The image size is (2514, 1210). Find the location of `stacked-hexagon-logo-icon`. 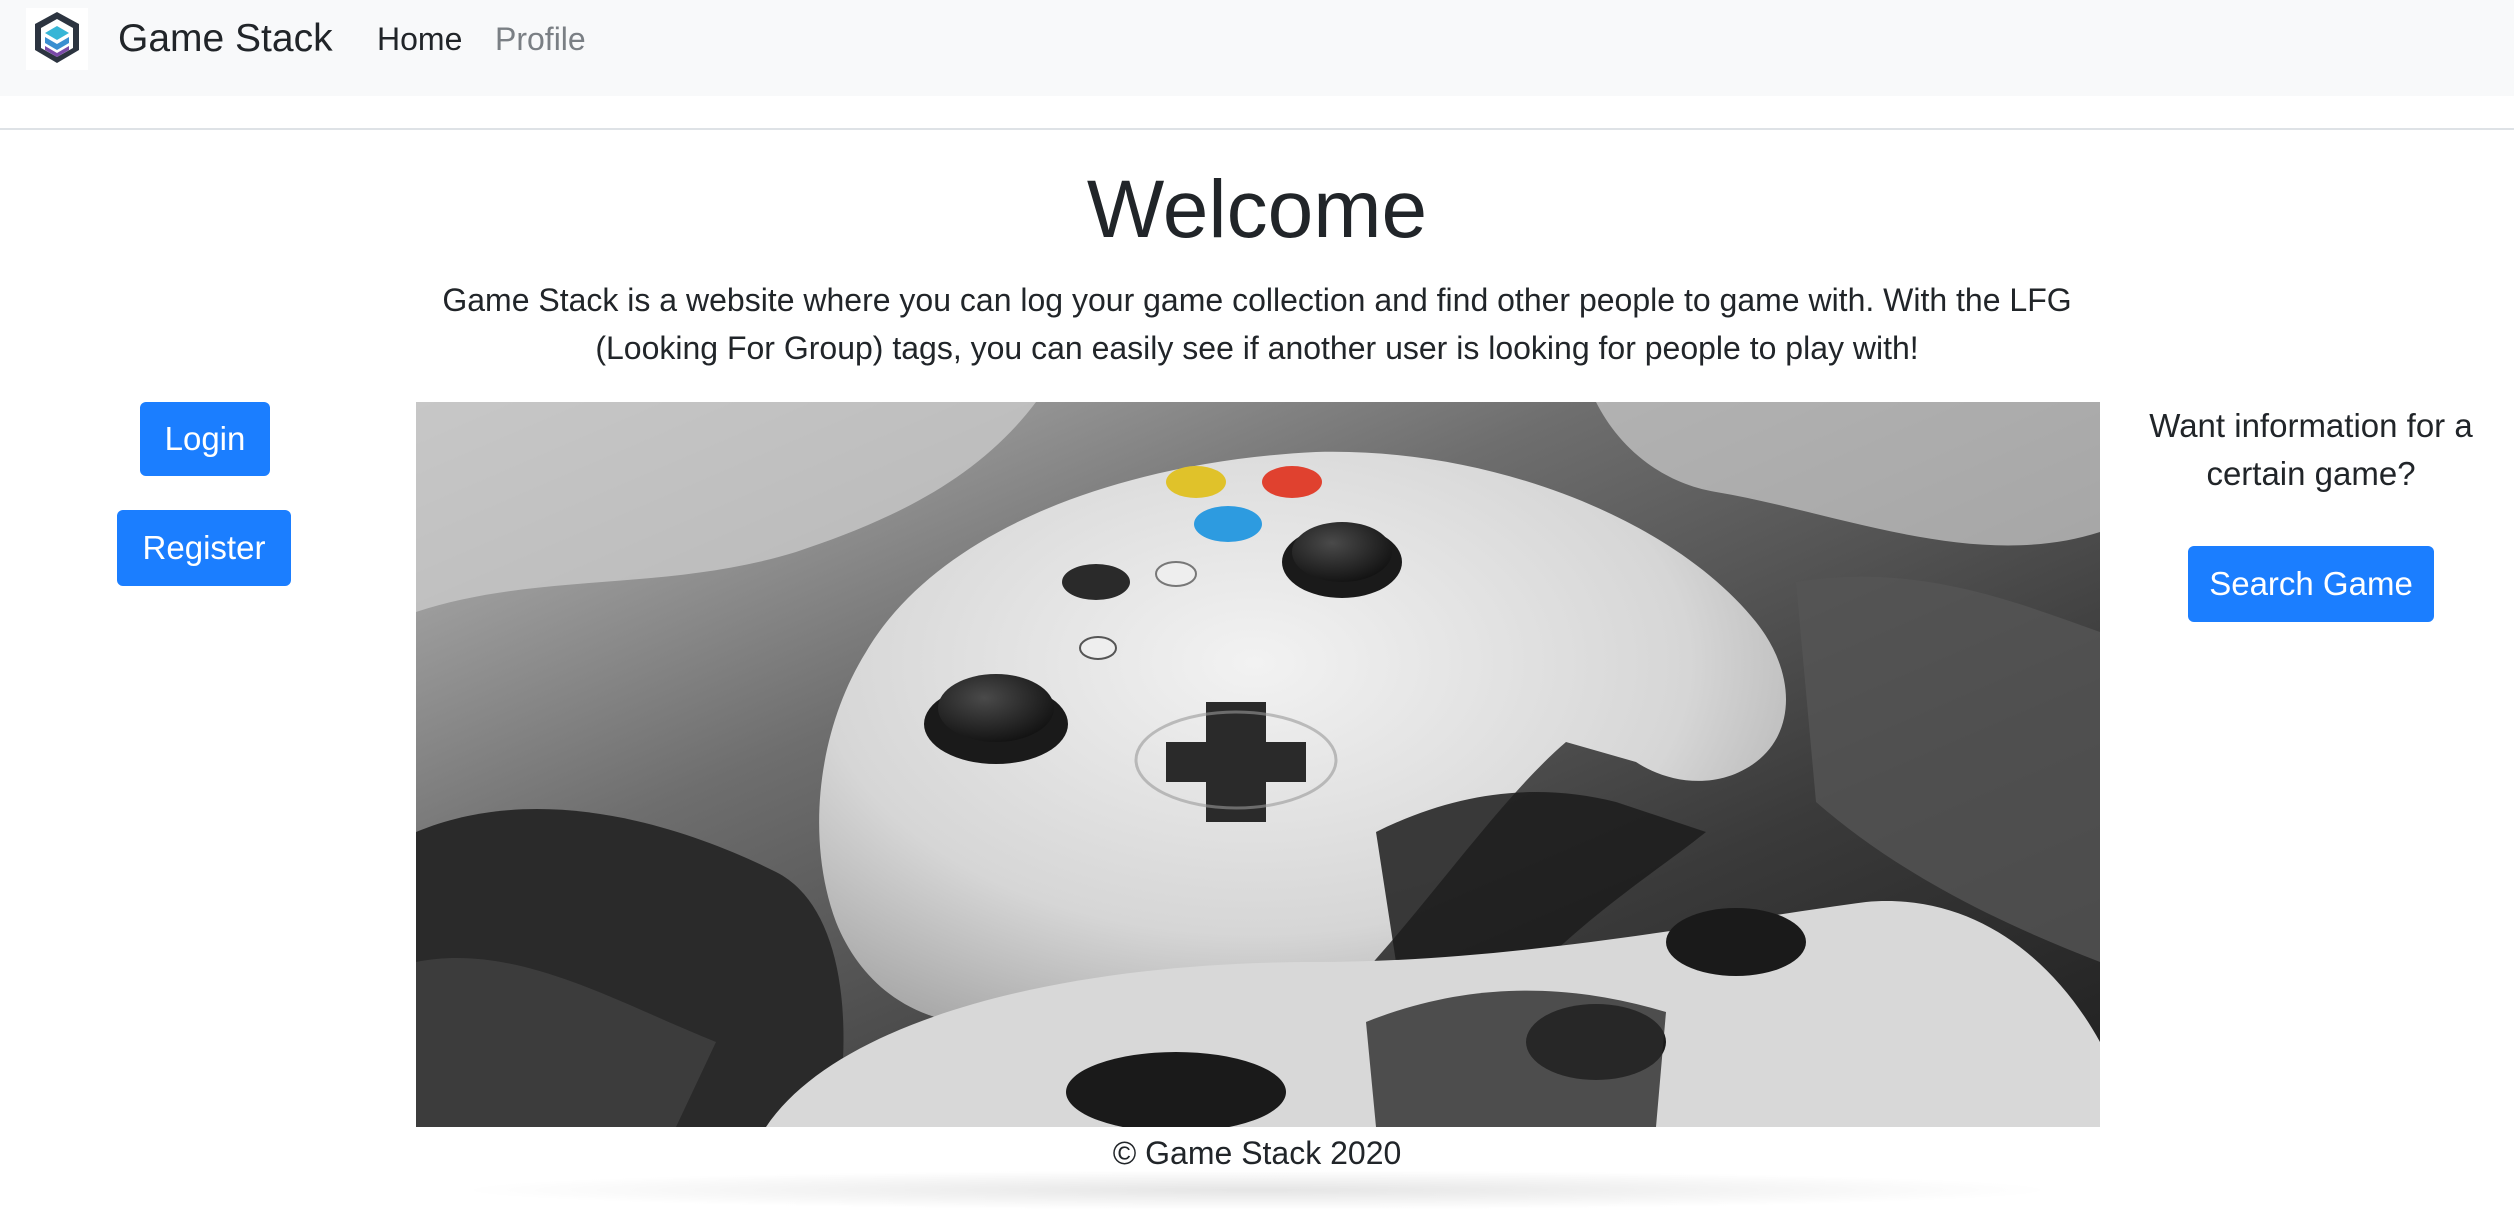

stacked-hexagon-logo-icon is located at coordinates (57, 39).